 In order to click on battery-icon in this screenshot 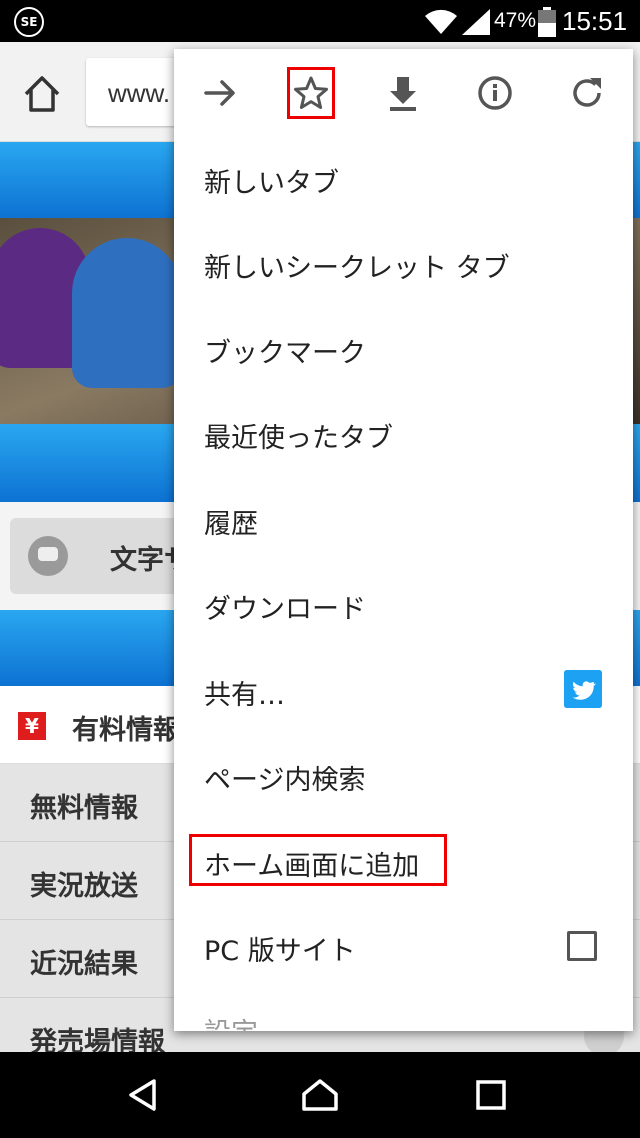, I will do `click(547, 22)`.